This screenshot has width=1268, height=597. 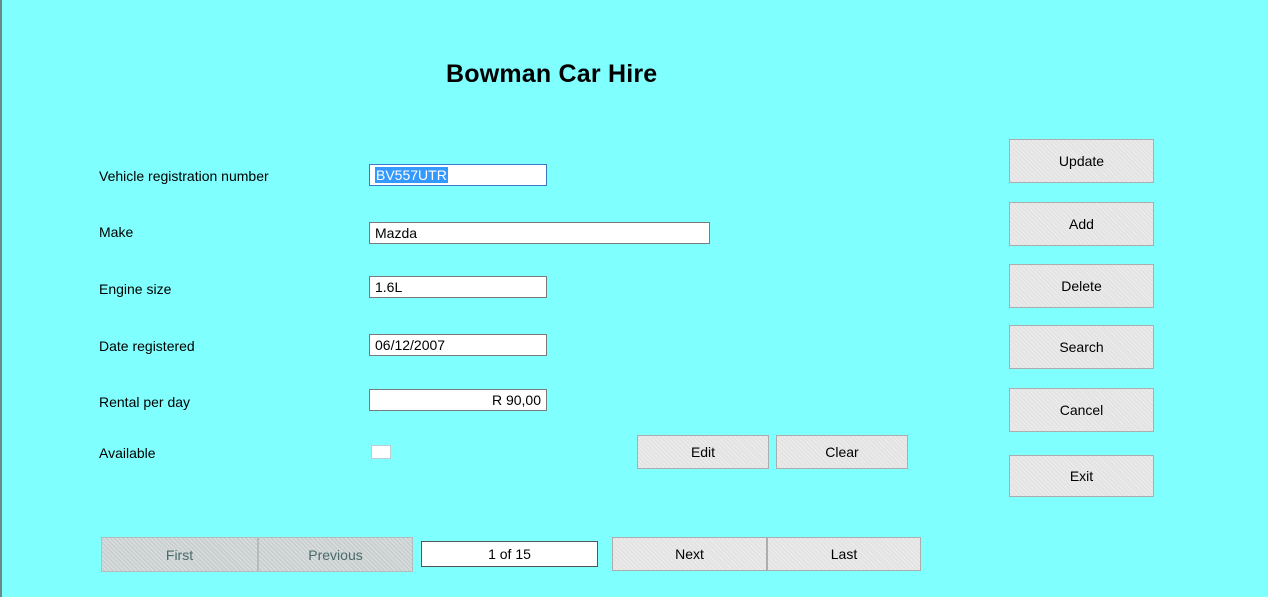 I want to click on available-label: Available, so click(x=127, y=453).